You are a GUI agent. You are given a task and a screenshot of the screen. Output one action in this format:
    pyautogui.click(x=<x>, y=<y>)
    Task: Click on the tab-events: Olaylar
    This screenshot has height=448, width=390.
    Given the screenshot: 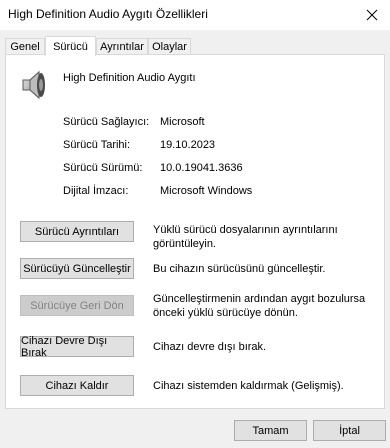 What is the action you would take?
    pyautogui.click(x=169, y=46)
    